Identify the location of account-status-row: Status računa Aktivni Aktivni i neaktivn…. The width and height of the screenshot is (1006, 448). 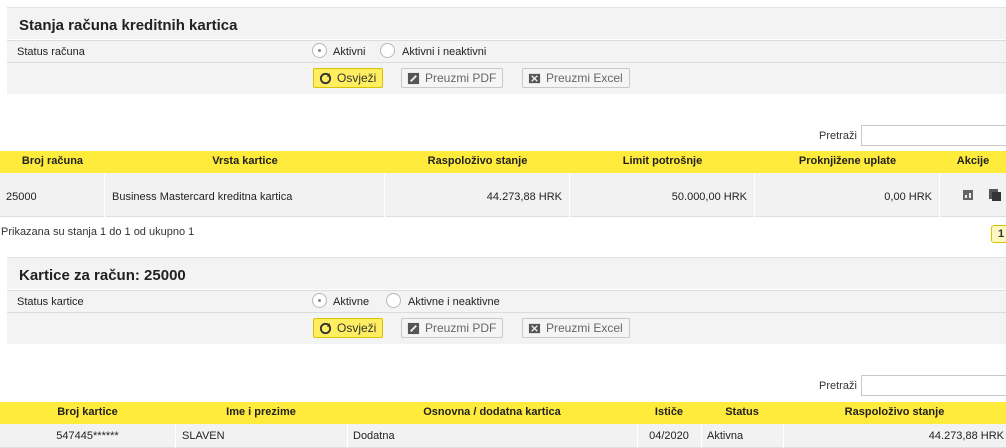
(506, 51).